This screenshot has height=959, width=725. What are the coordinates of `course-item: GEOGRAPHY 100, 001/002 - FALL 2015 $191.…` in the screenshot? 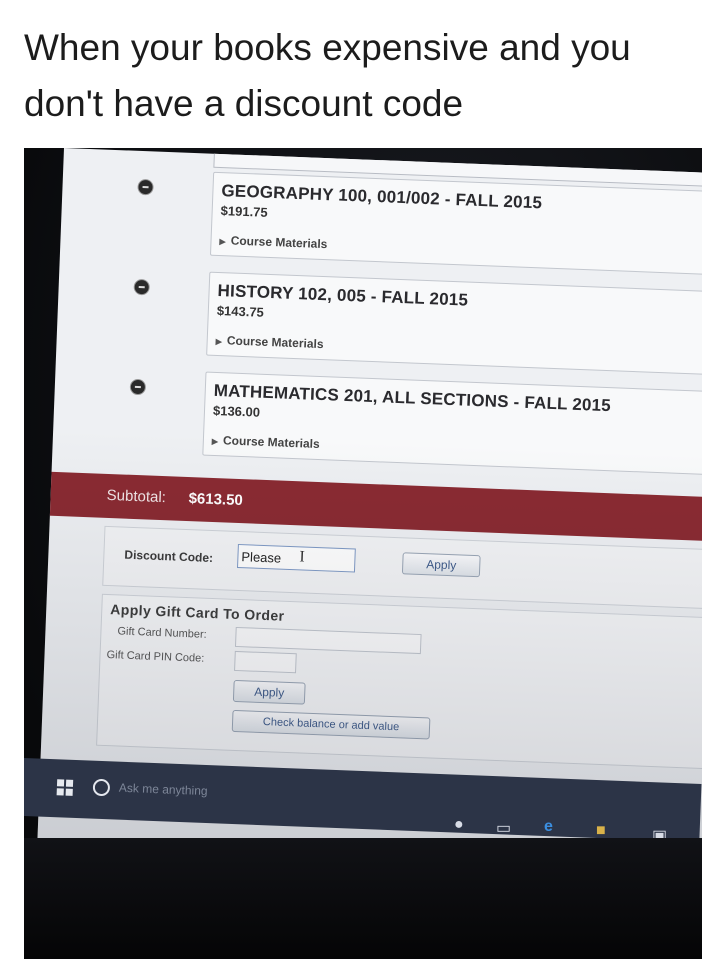 It's located at (455, 224).